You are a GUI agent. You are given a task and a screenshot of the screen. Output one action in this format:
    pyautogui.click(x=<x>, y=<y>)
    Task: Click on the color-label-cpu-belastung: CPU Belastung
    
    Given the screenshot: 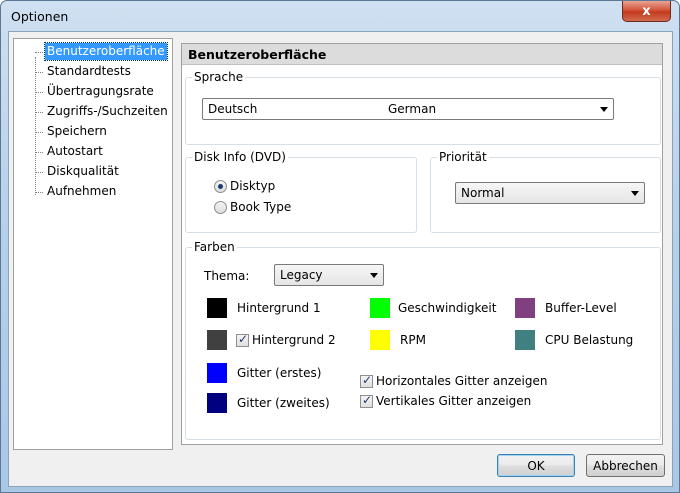 What is the action you would take?
    pyautogui.click(x=589, y=340)
    